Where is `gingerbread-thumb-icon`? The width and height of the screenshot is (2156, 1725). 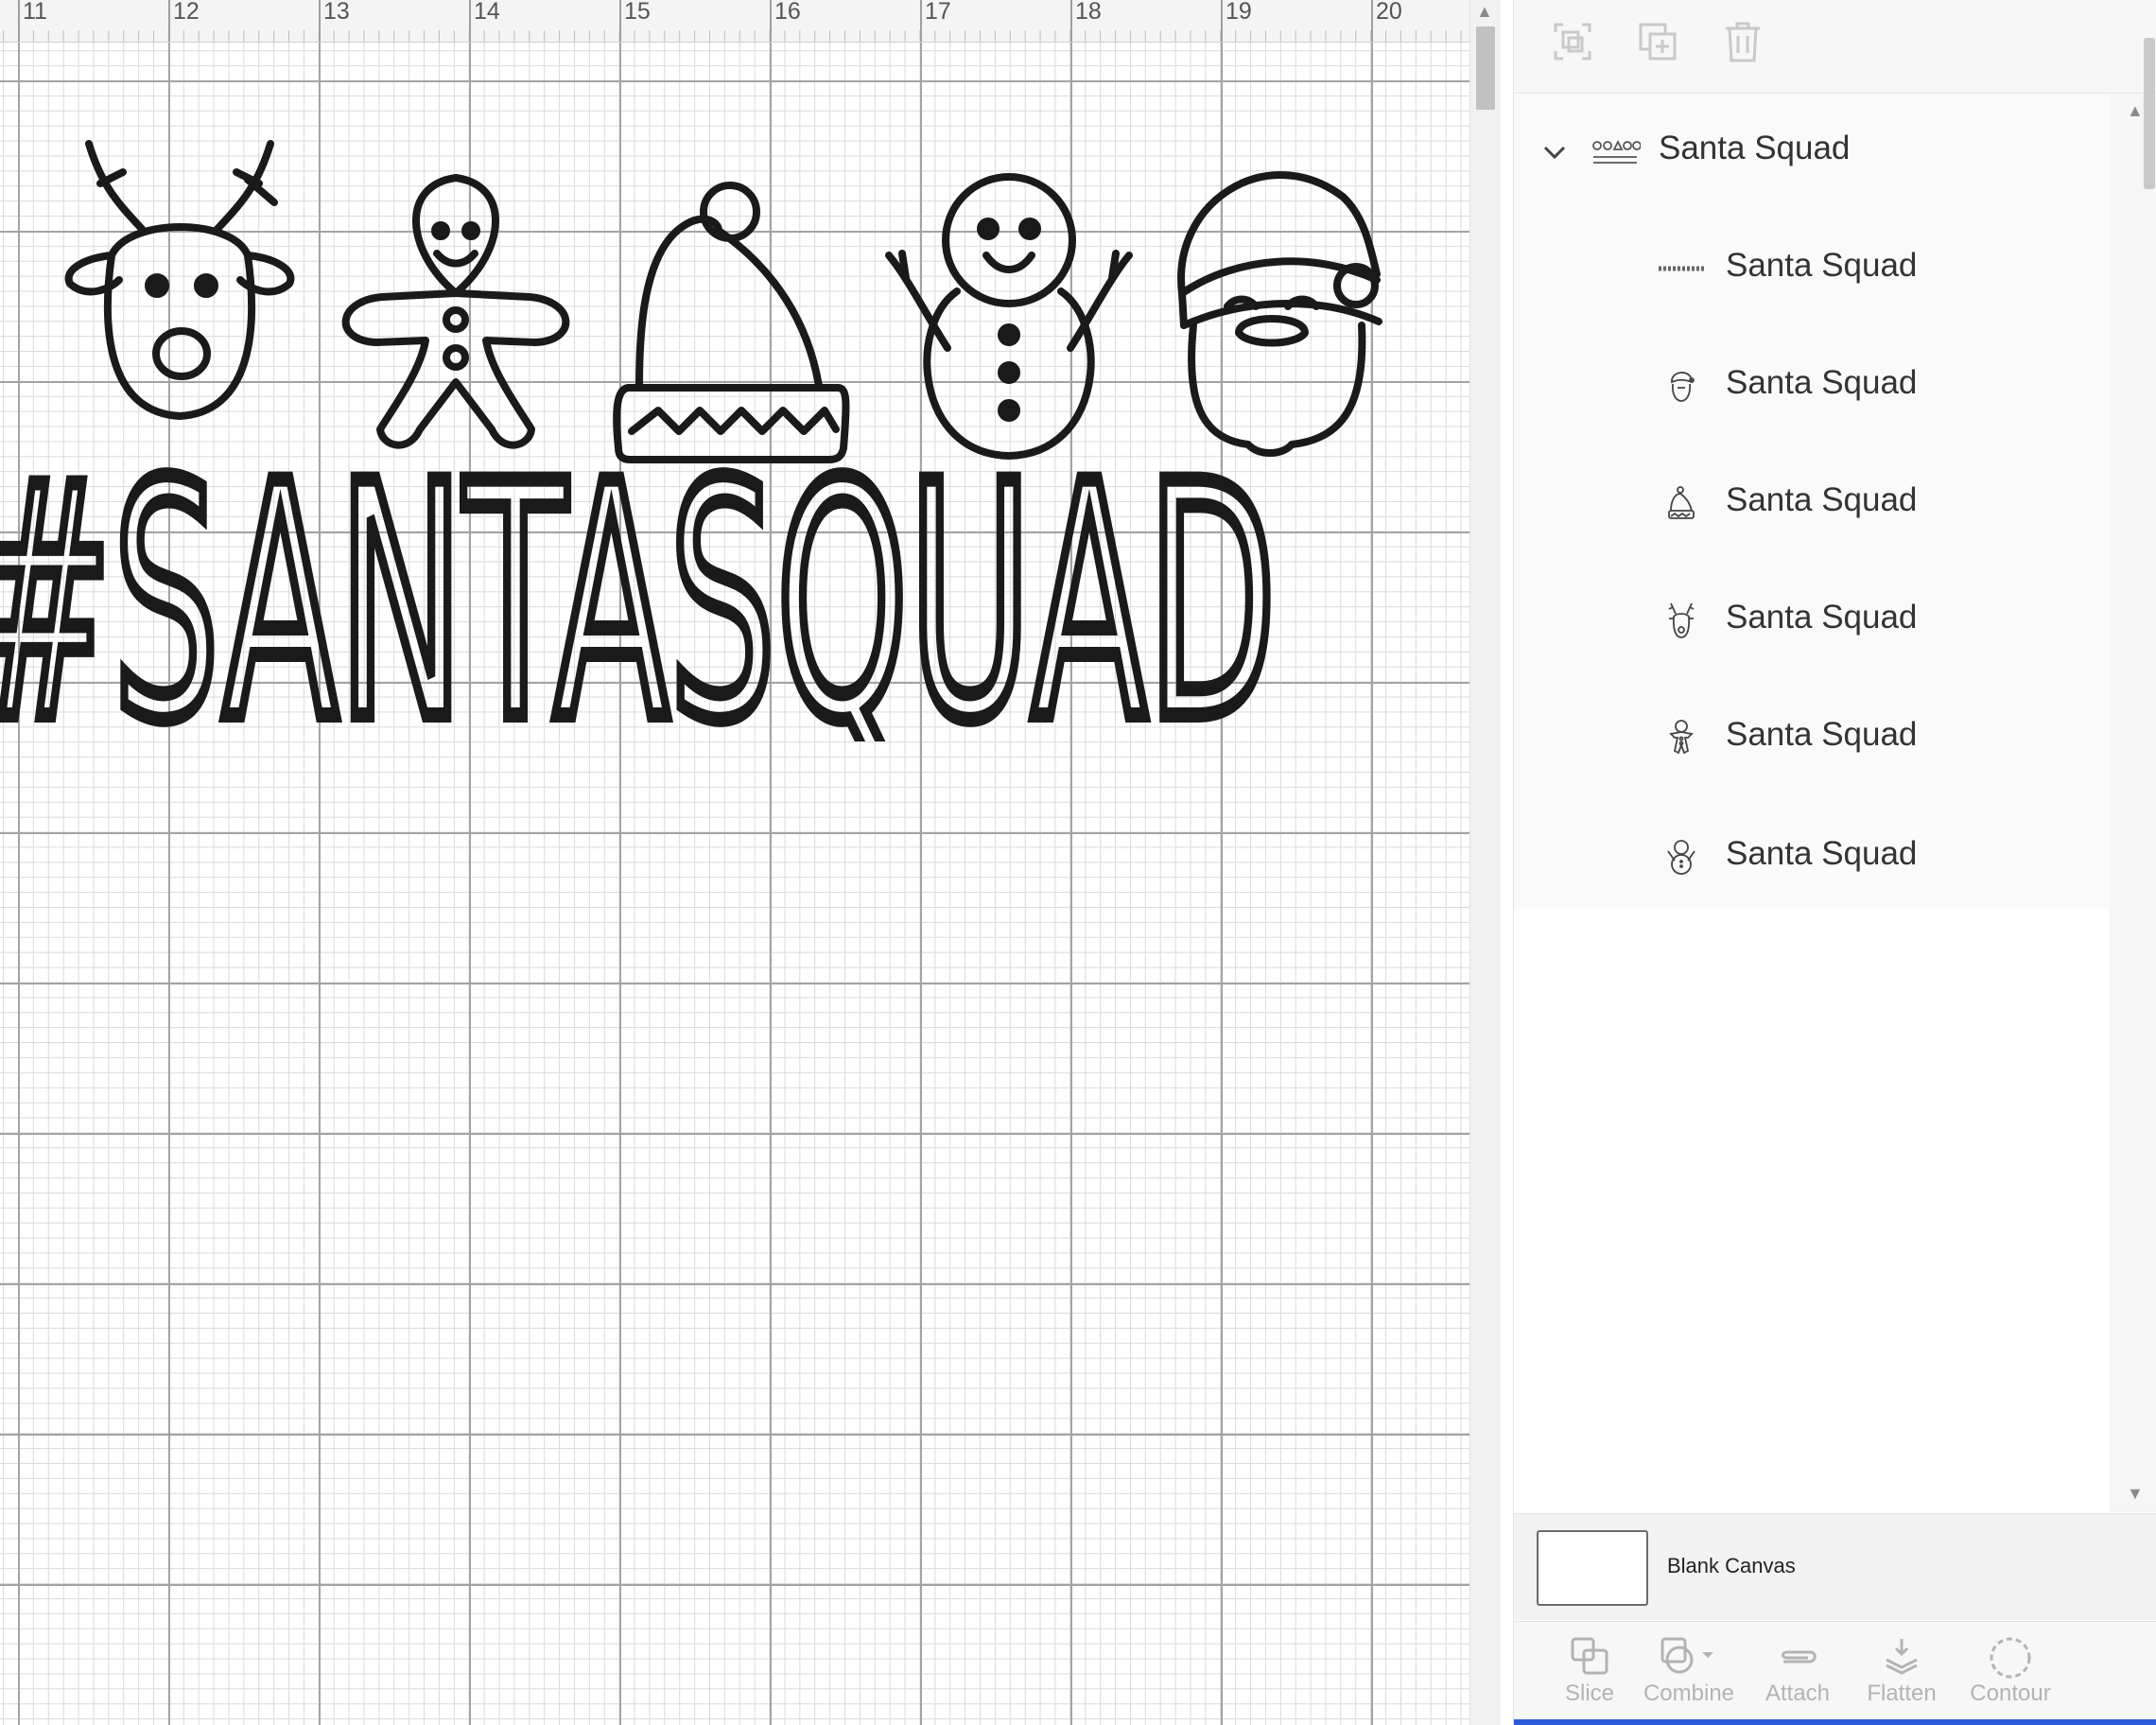 gingerbread-thumb-icon is located at coordinates (1682, 737).